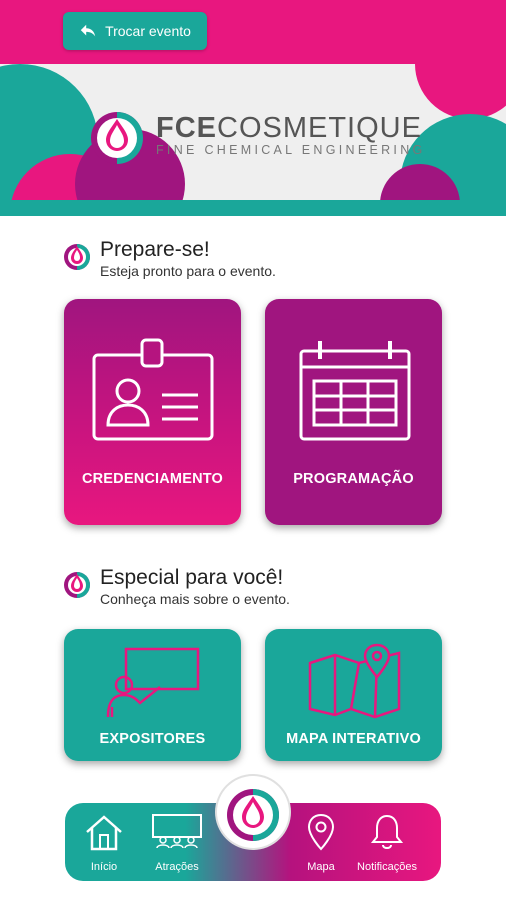  What do you see at coordinates (104, 867) in the screenshot?
I see `nav-label: Início` at bounding box center [104, 867].